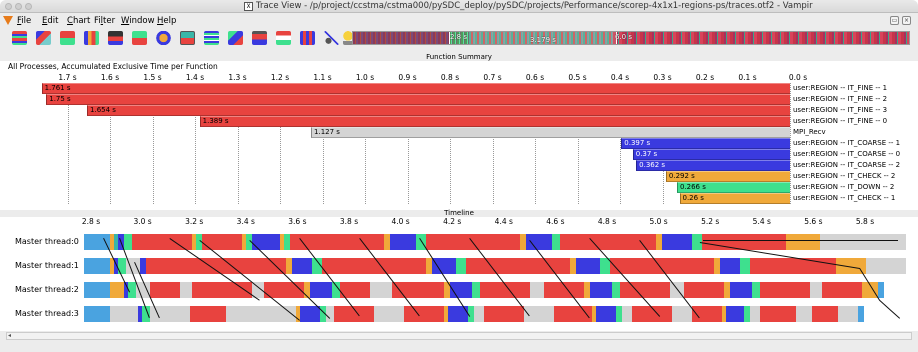 The image size is (918, 352). Describe the element at coordinates (8, 6) in the screenshot. I see `close-window-button` at that location.